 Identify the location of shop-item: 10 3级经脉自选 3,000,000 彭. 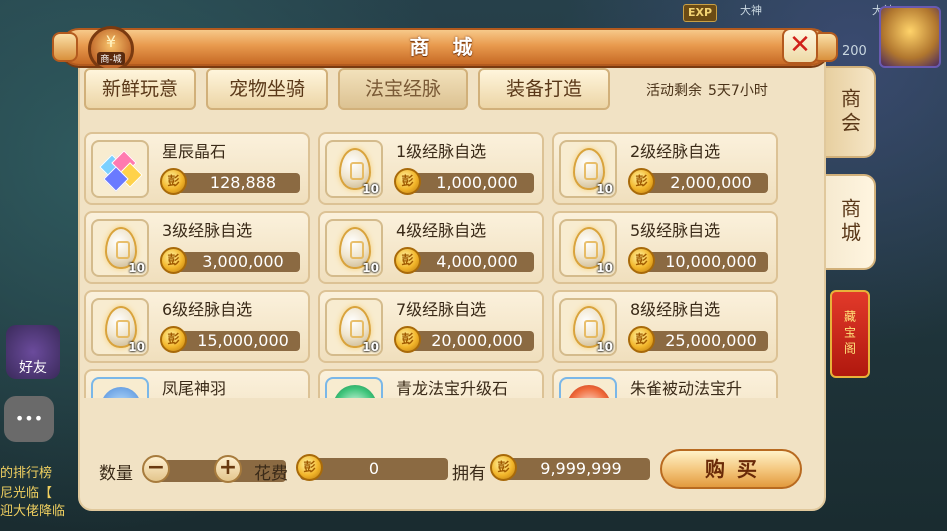
(197, 247).